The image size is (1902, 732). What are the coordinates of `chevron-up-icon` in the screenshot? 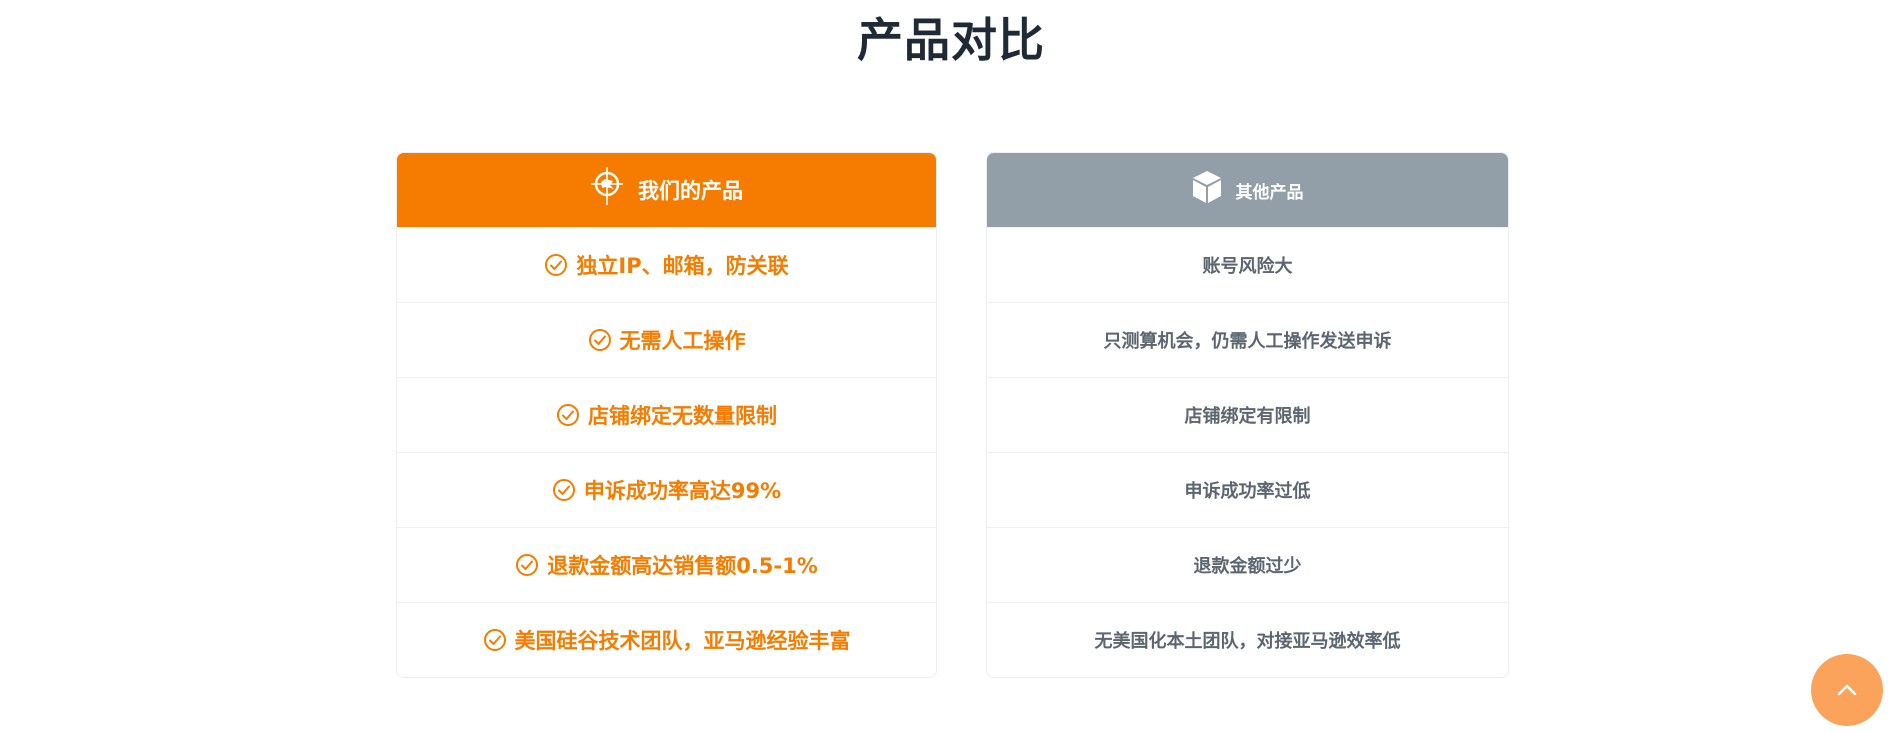 It's located at (1847, 690).